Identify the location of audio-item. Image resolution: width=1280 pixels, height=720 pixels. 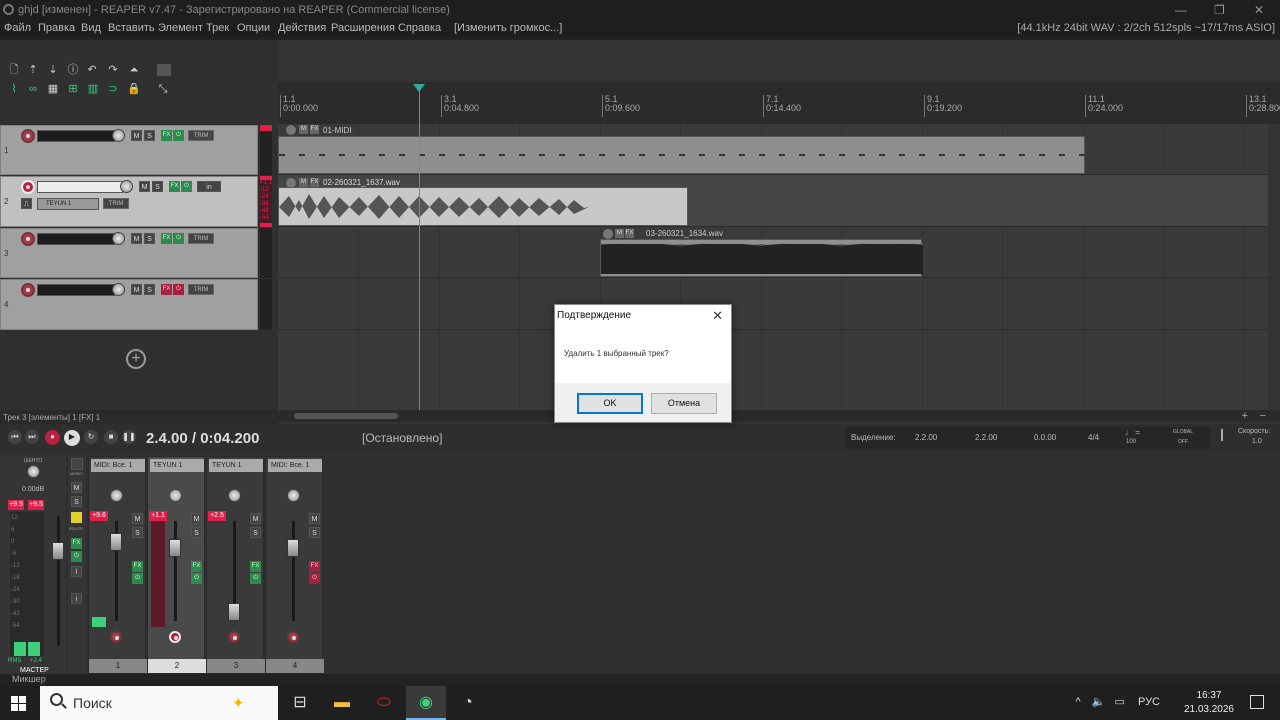
(483, 206).